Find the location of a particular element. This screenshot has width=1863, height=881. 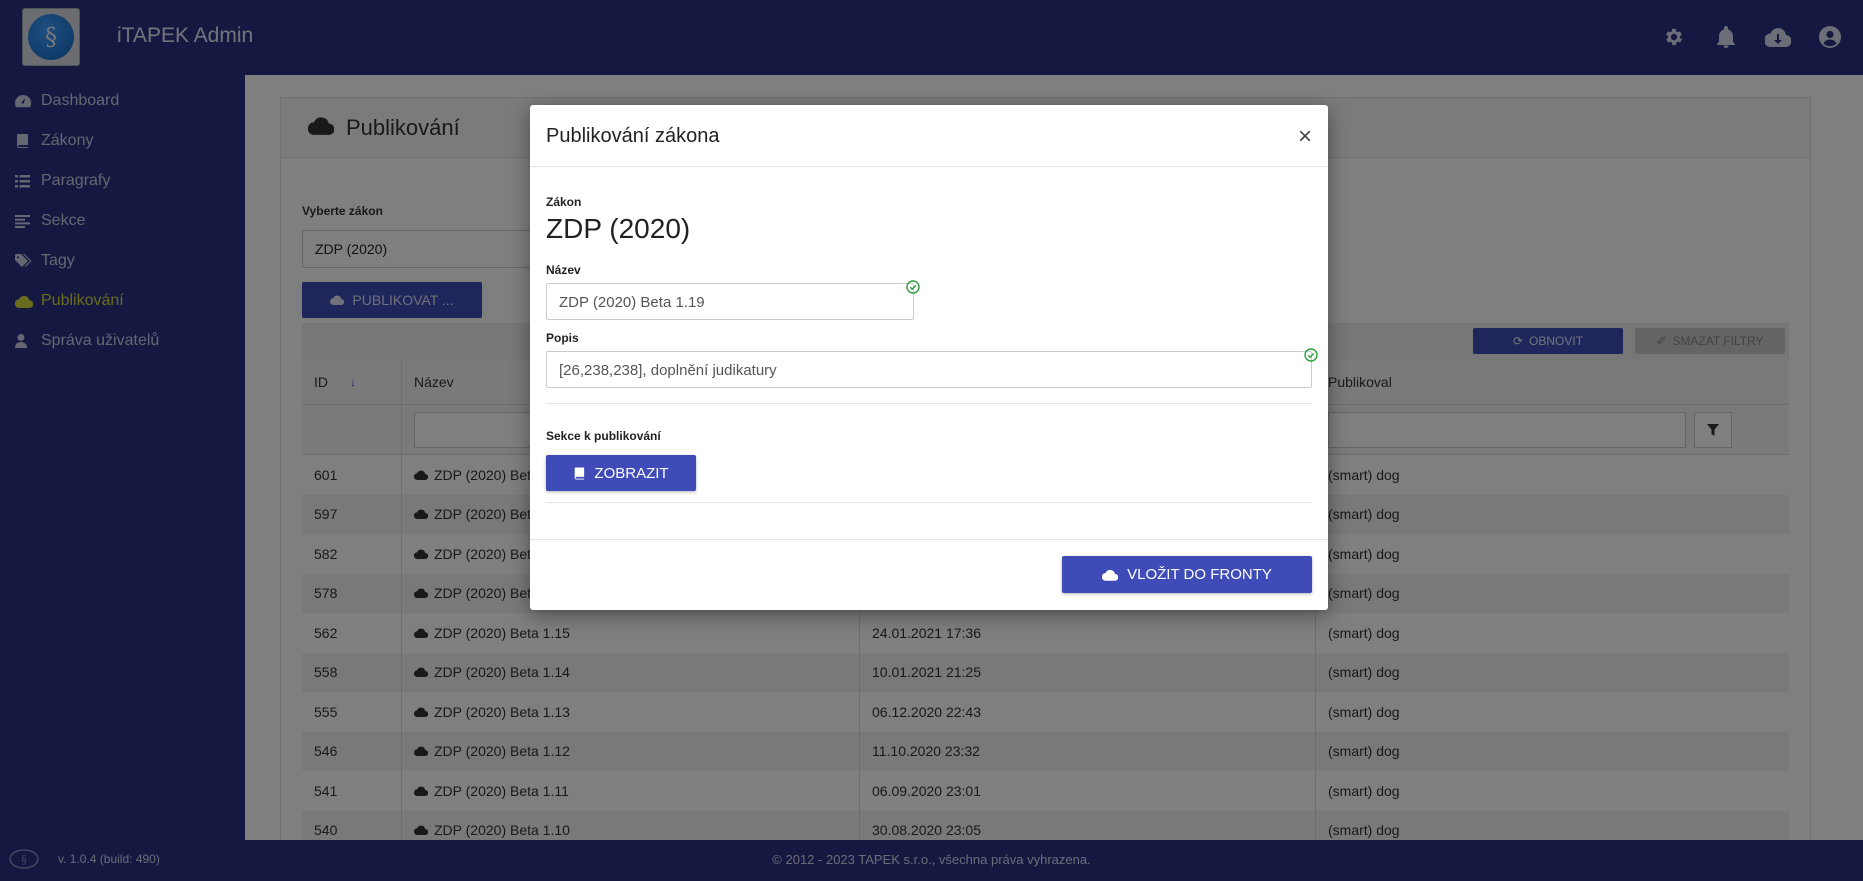

add-to-queue-label: VLOŽIT DO FRONTY is located at coordinates (1199, 574).